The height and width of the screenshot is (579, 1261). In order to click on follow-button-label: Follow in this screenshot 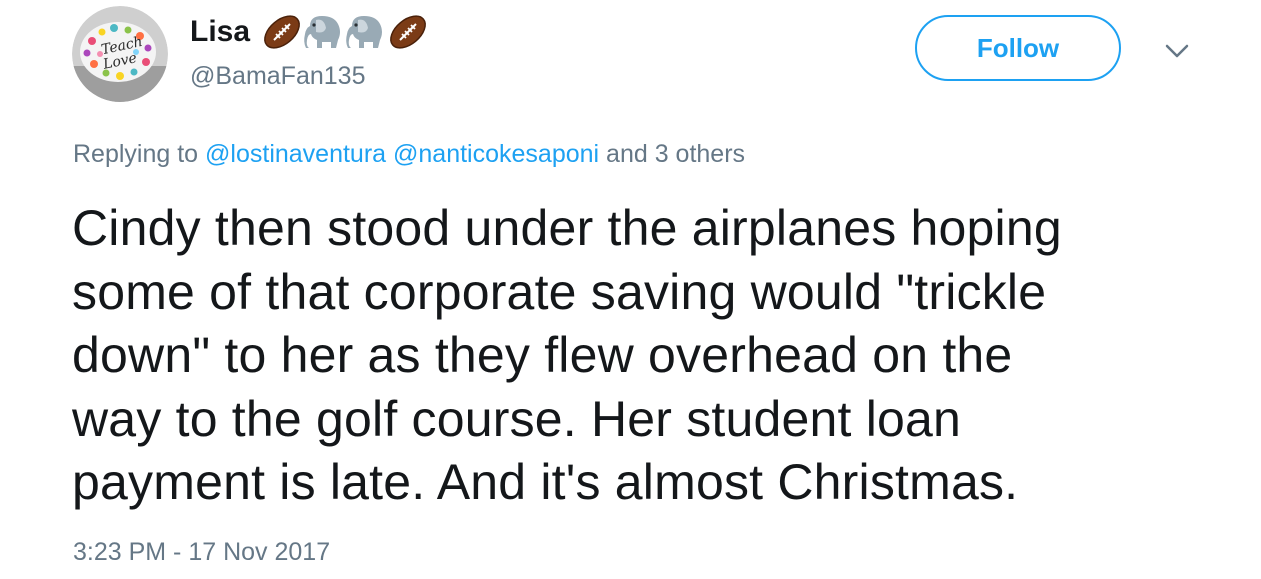, I will do `click(1018, 47)`.